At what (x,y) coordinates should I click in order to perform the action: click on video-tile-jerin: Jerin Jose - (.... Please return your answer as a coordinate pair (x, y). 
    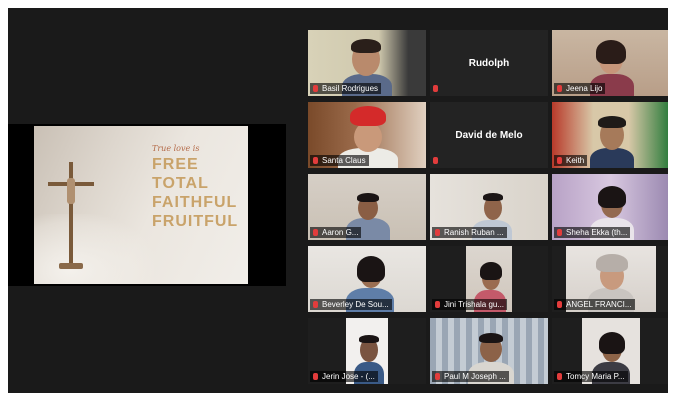
    Looking at the image, I should click on (367, 351).